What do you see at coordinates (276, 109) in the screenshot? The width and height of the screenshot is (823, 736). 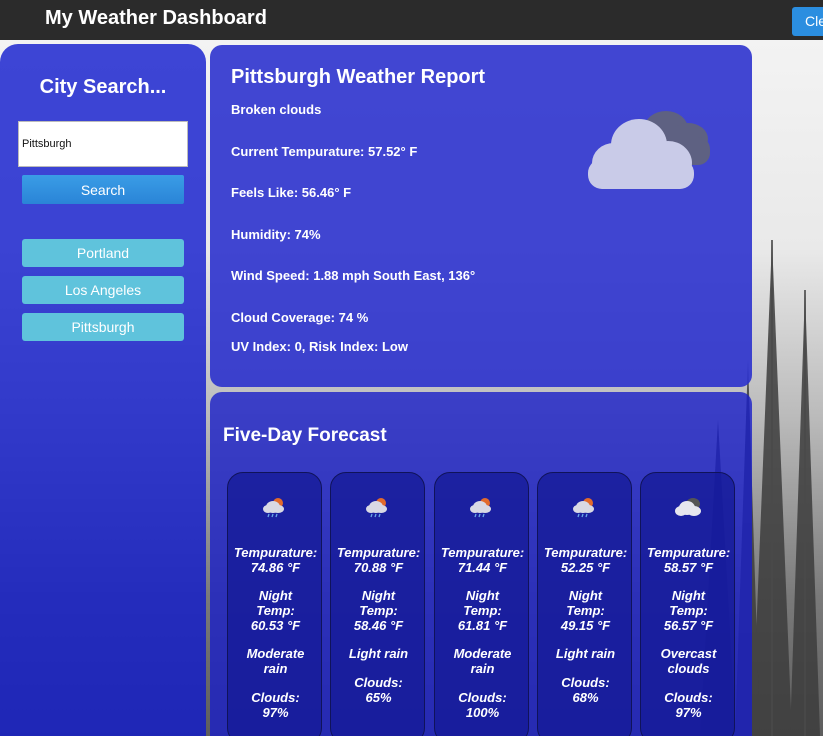 I see `weather-description: Broken clouds` at bounding box center [276, 109].